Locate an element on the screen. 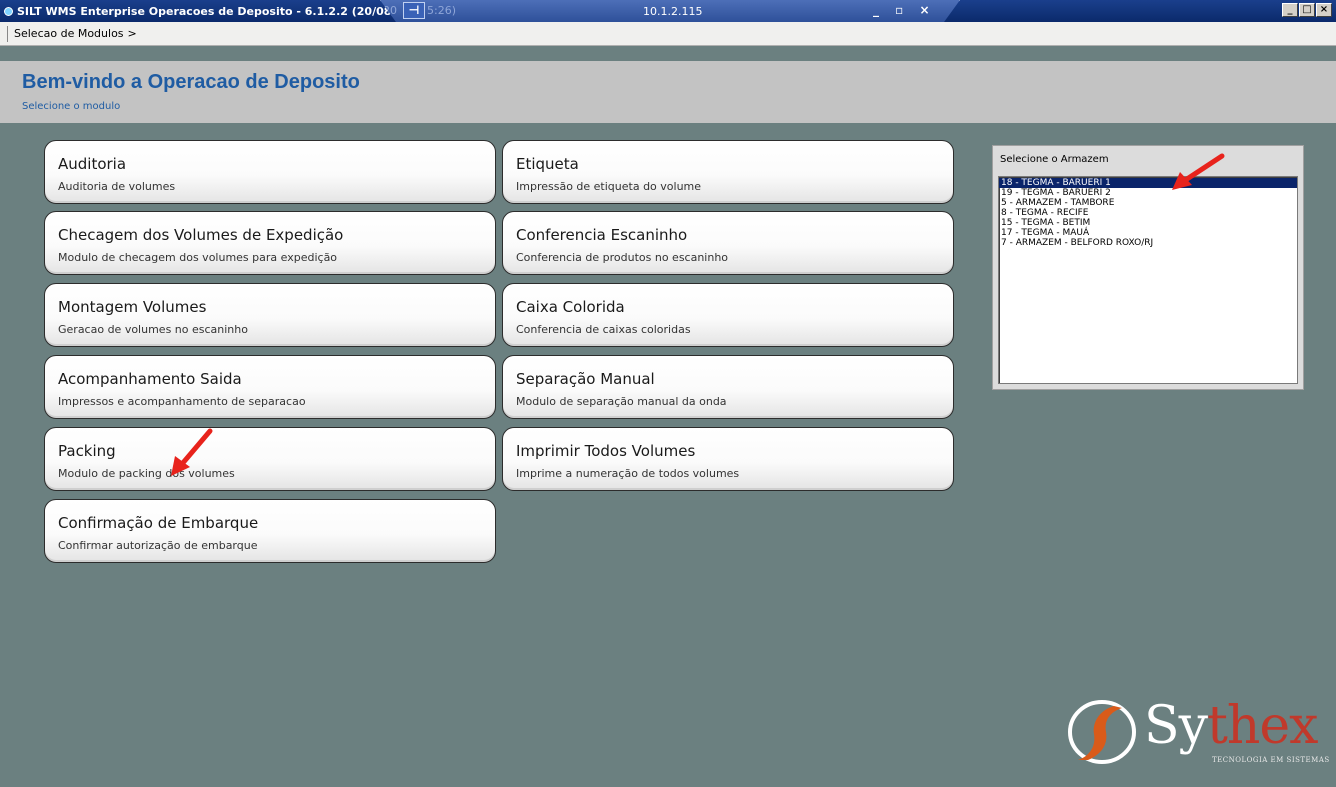 Image resolution: width=1336 pixels, height=787 pixels. warehouse-list-item: 7 - ARMAZEM - BELFORD ROXO/RJ is located at coordinates (1148, 243).